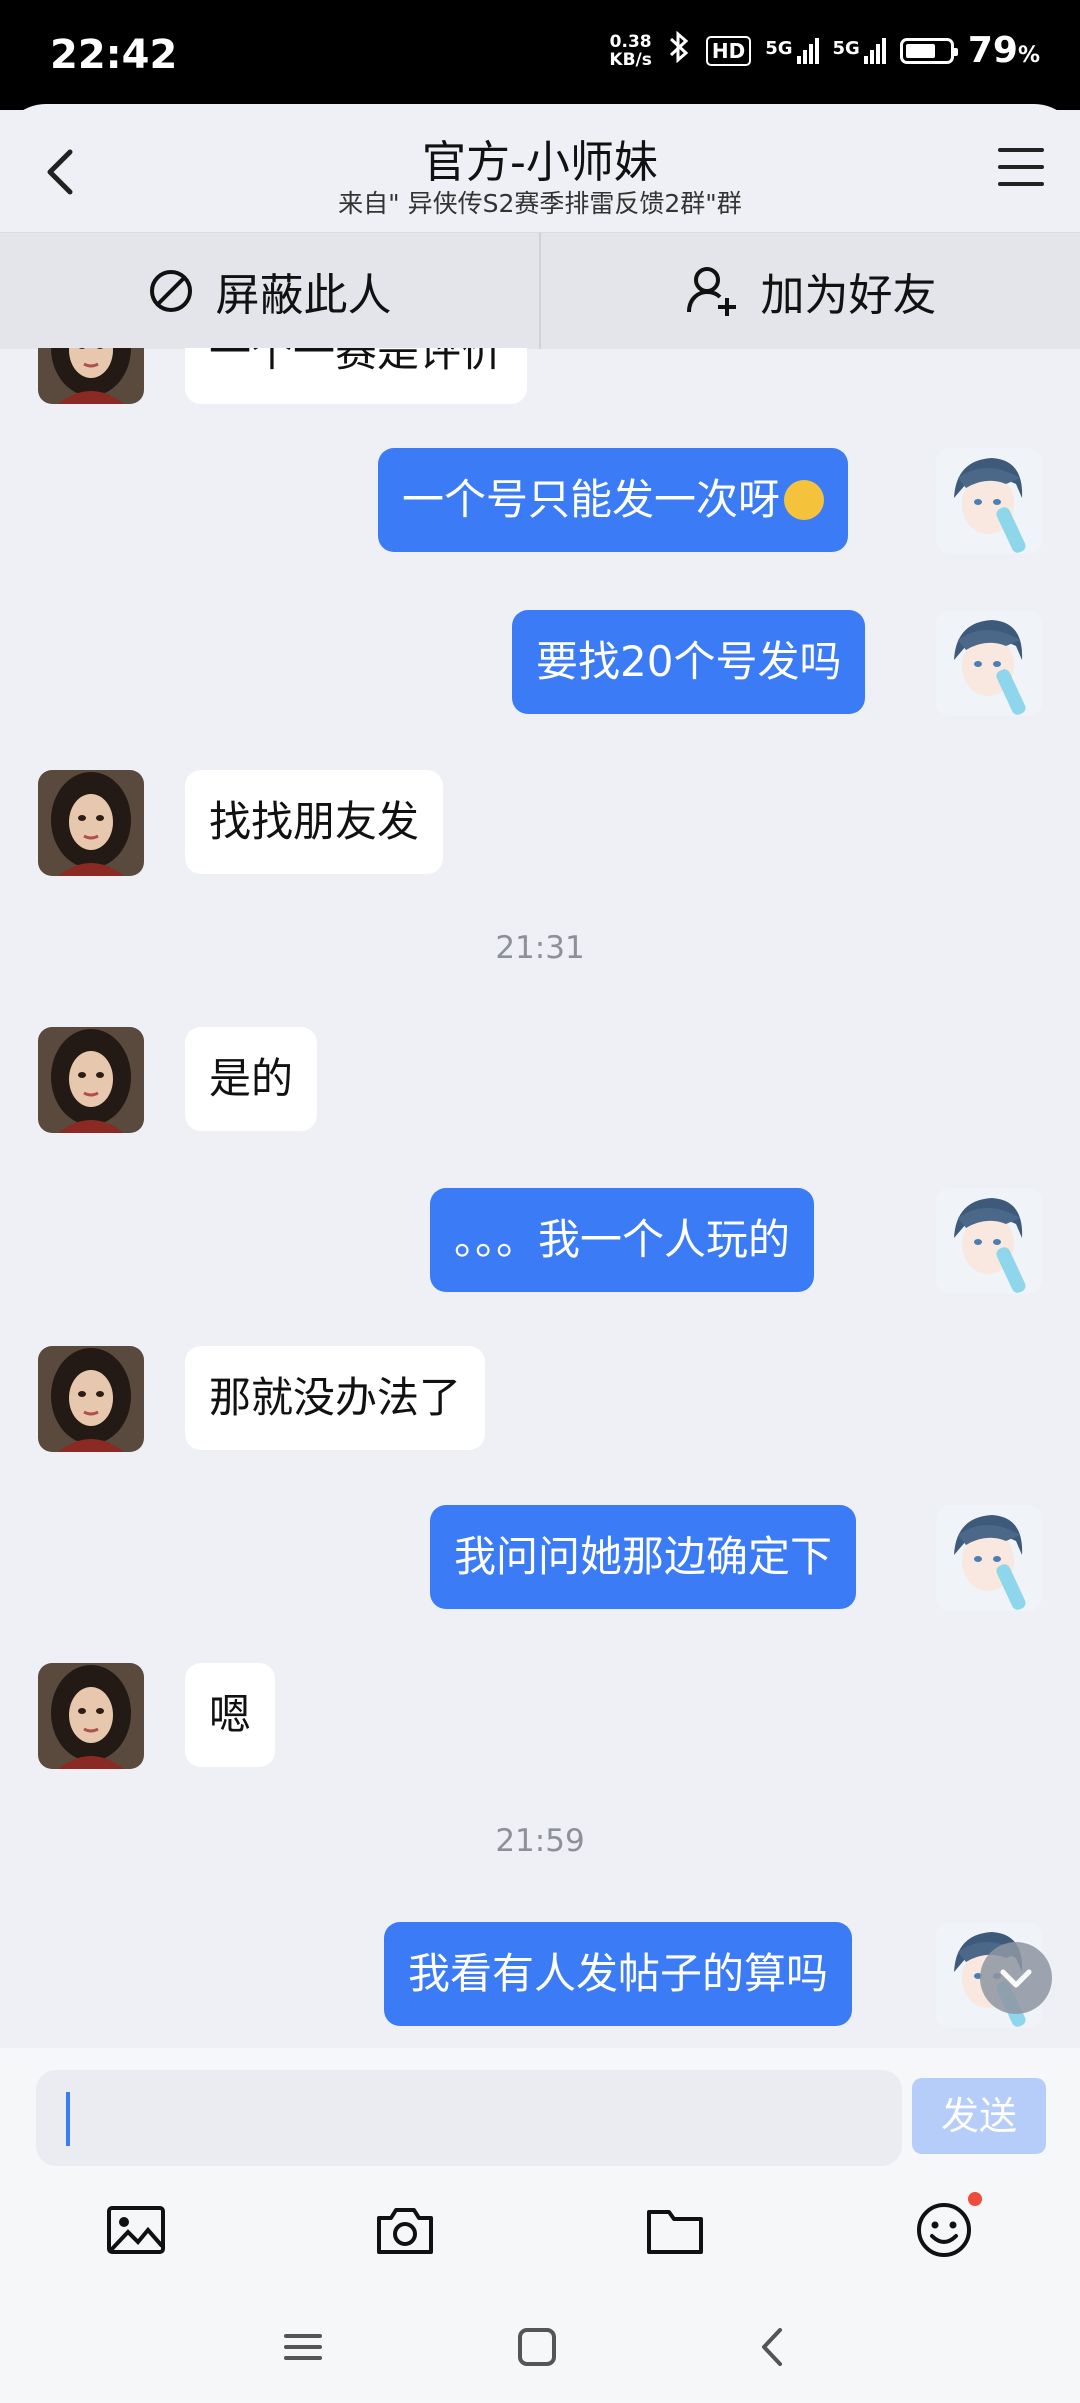 The width and height of the screenshot is (1080, 2403). I want to click on add-friend-button: 加为好友, so click(809, 291).